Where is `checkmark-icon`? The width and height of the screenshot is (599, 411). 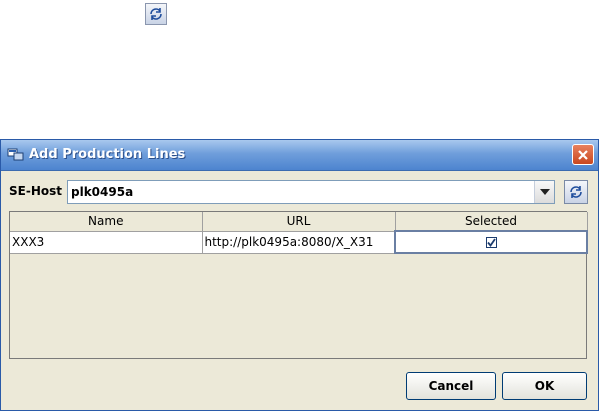 checkmark-icon is located at coordinates (491, 242).